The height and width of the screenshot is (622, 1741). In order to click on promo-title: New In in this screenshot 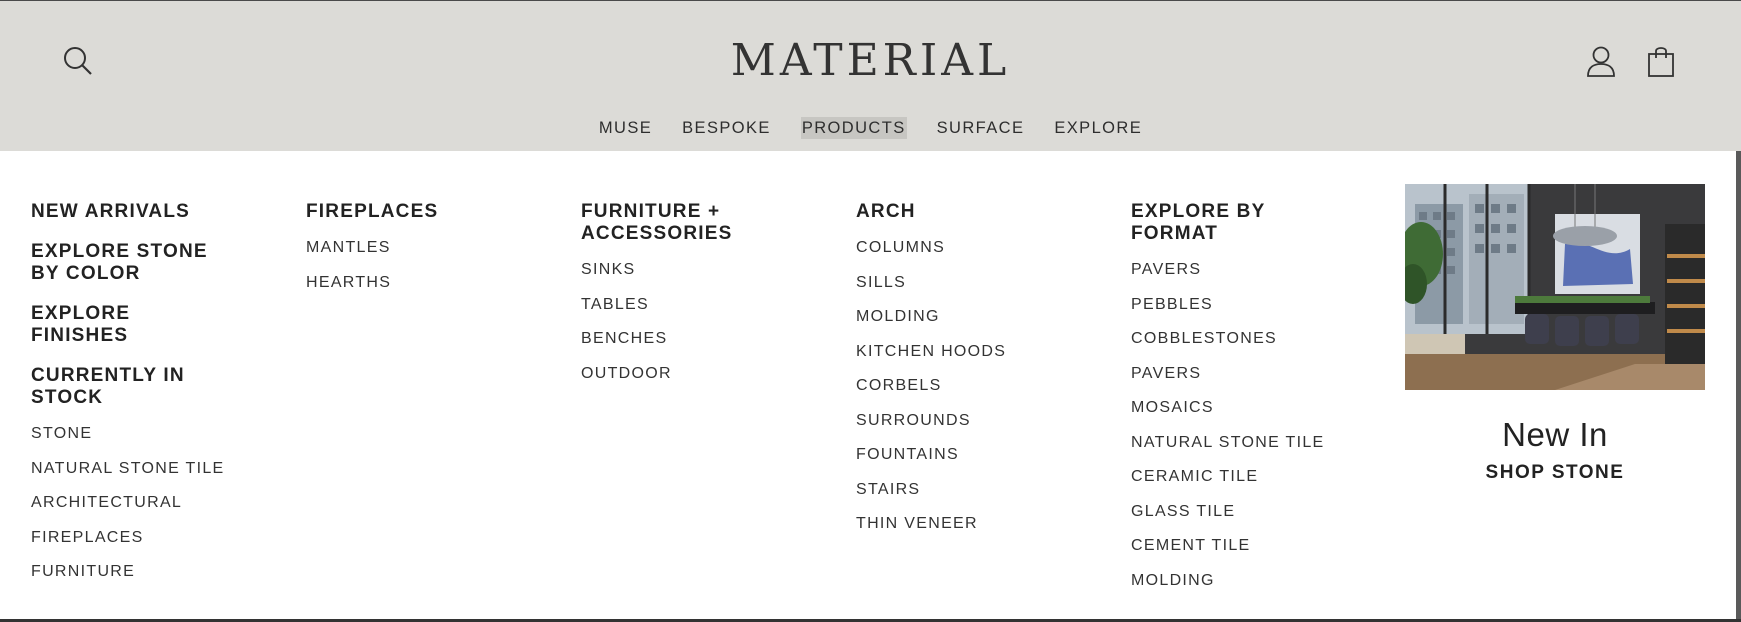, I will do `click(1555, 434)`.